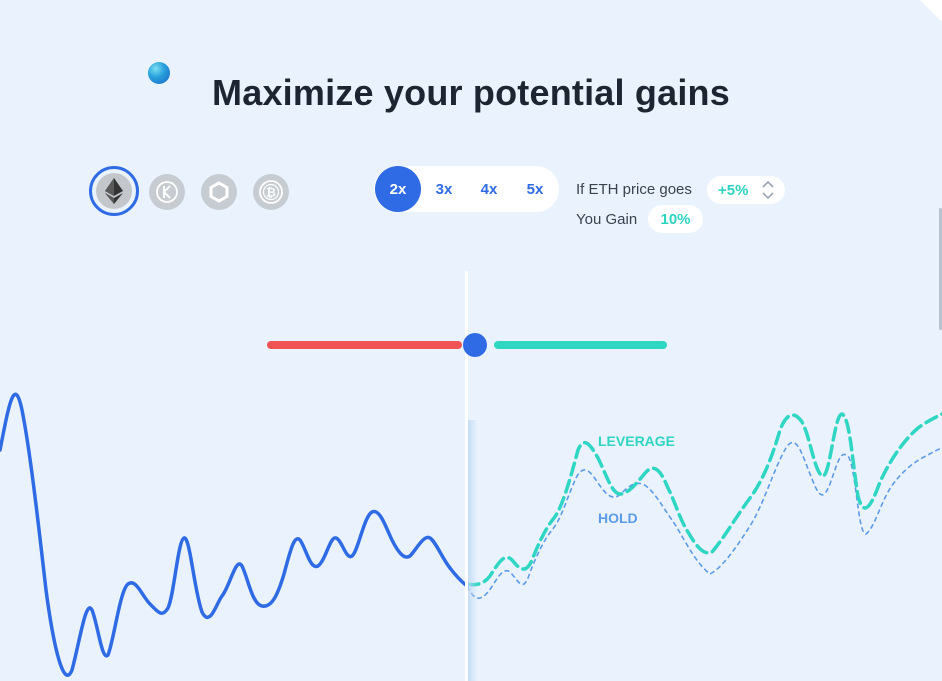 Image resolution: width=942 pixels, height=681 pixels. What do you see at coordinates (364, 345) in the screenshot?
I see `slider-track-negative` at bounding box center [364, 345].